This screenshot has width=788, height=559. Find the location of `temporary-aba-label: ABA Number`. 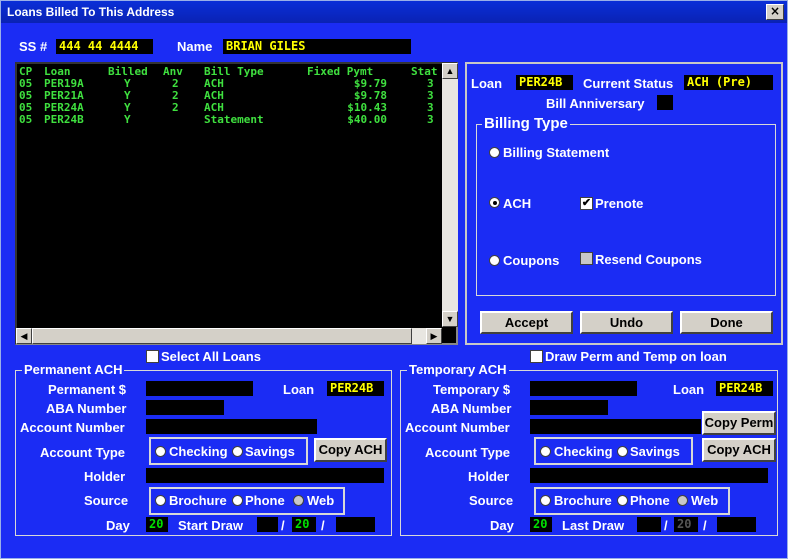

temporary-aba-label: ABA Number is located at coordinates (471, 408).